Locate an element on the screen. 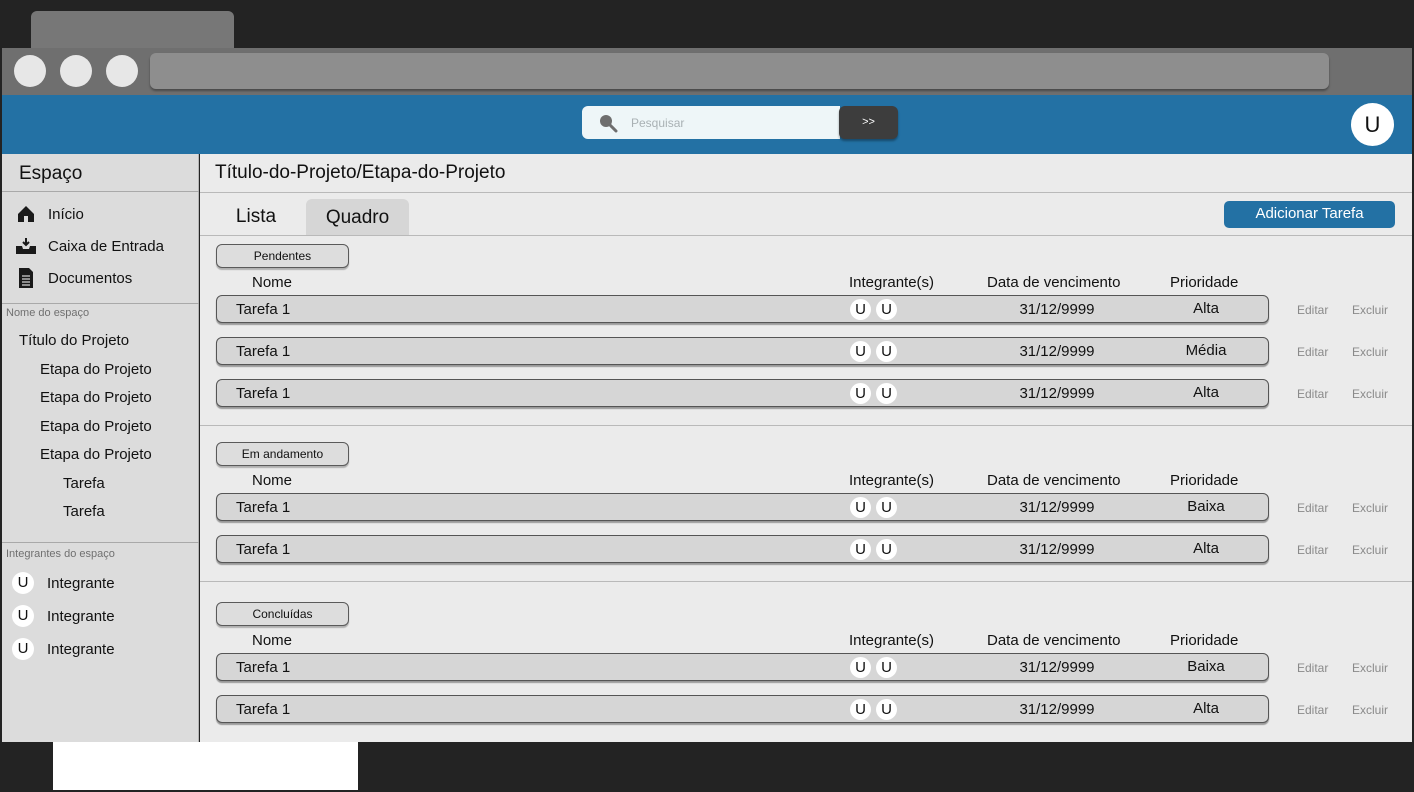 This screenshot has height=792, width=1414. document-icon is located at coordinates (26, 278).